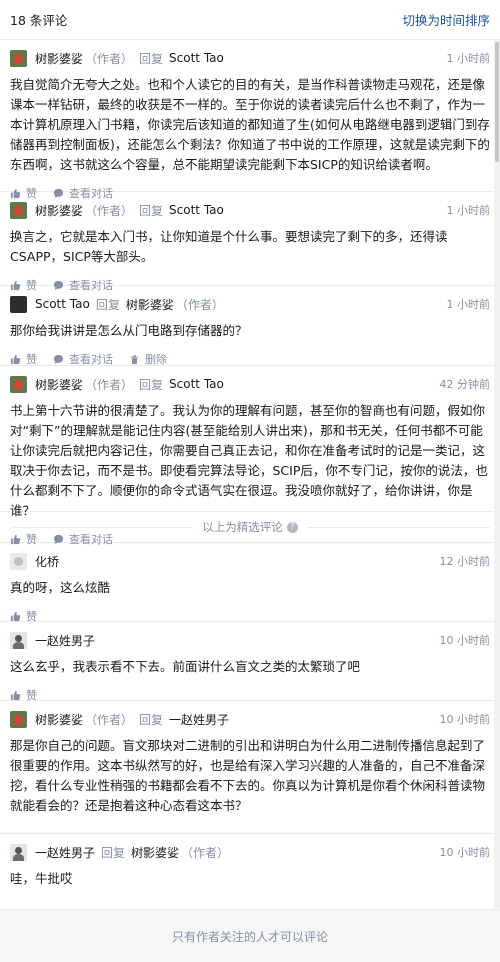 Image resolution: width=500 pixels, height=962 pixels. What do you see at coordinates (62, 304) in the screenshot?
I see `author-name: Scott Tao` at bounding box center [62, 304].